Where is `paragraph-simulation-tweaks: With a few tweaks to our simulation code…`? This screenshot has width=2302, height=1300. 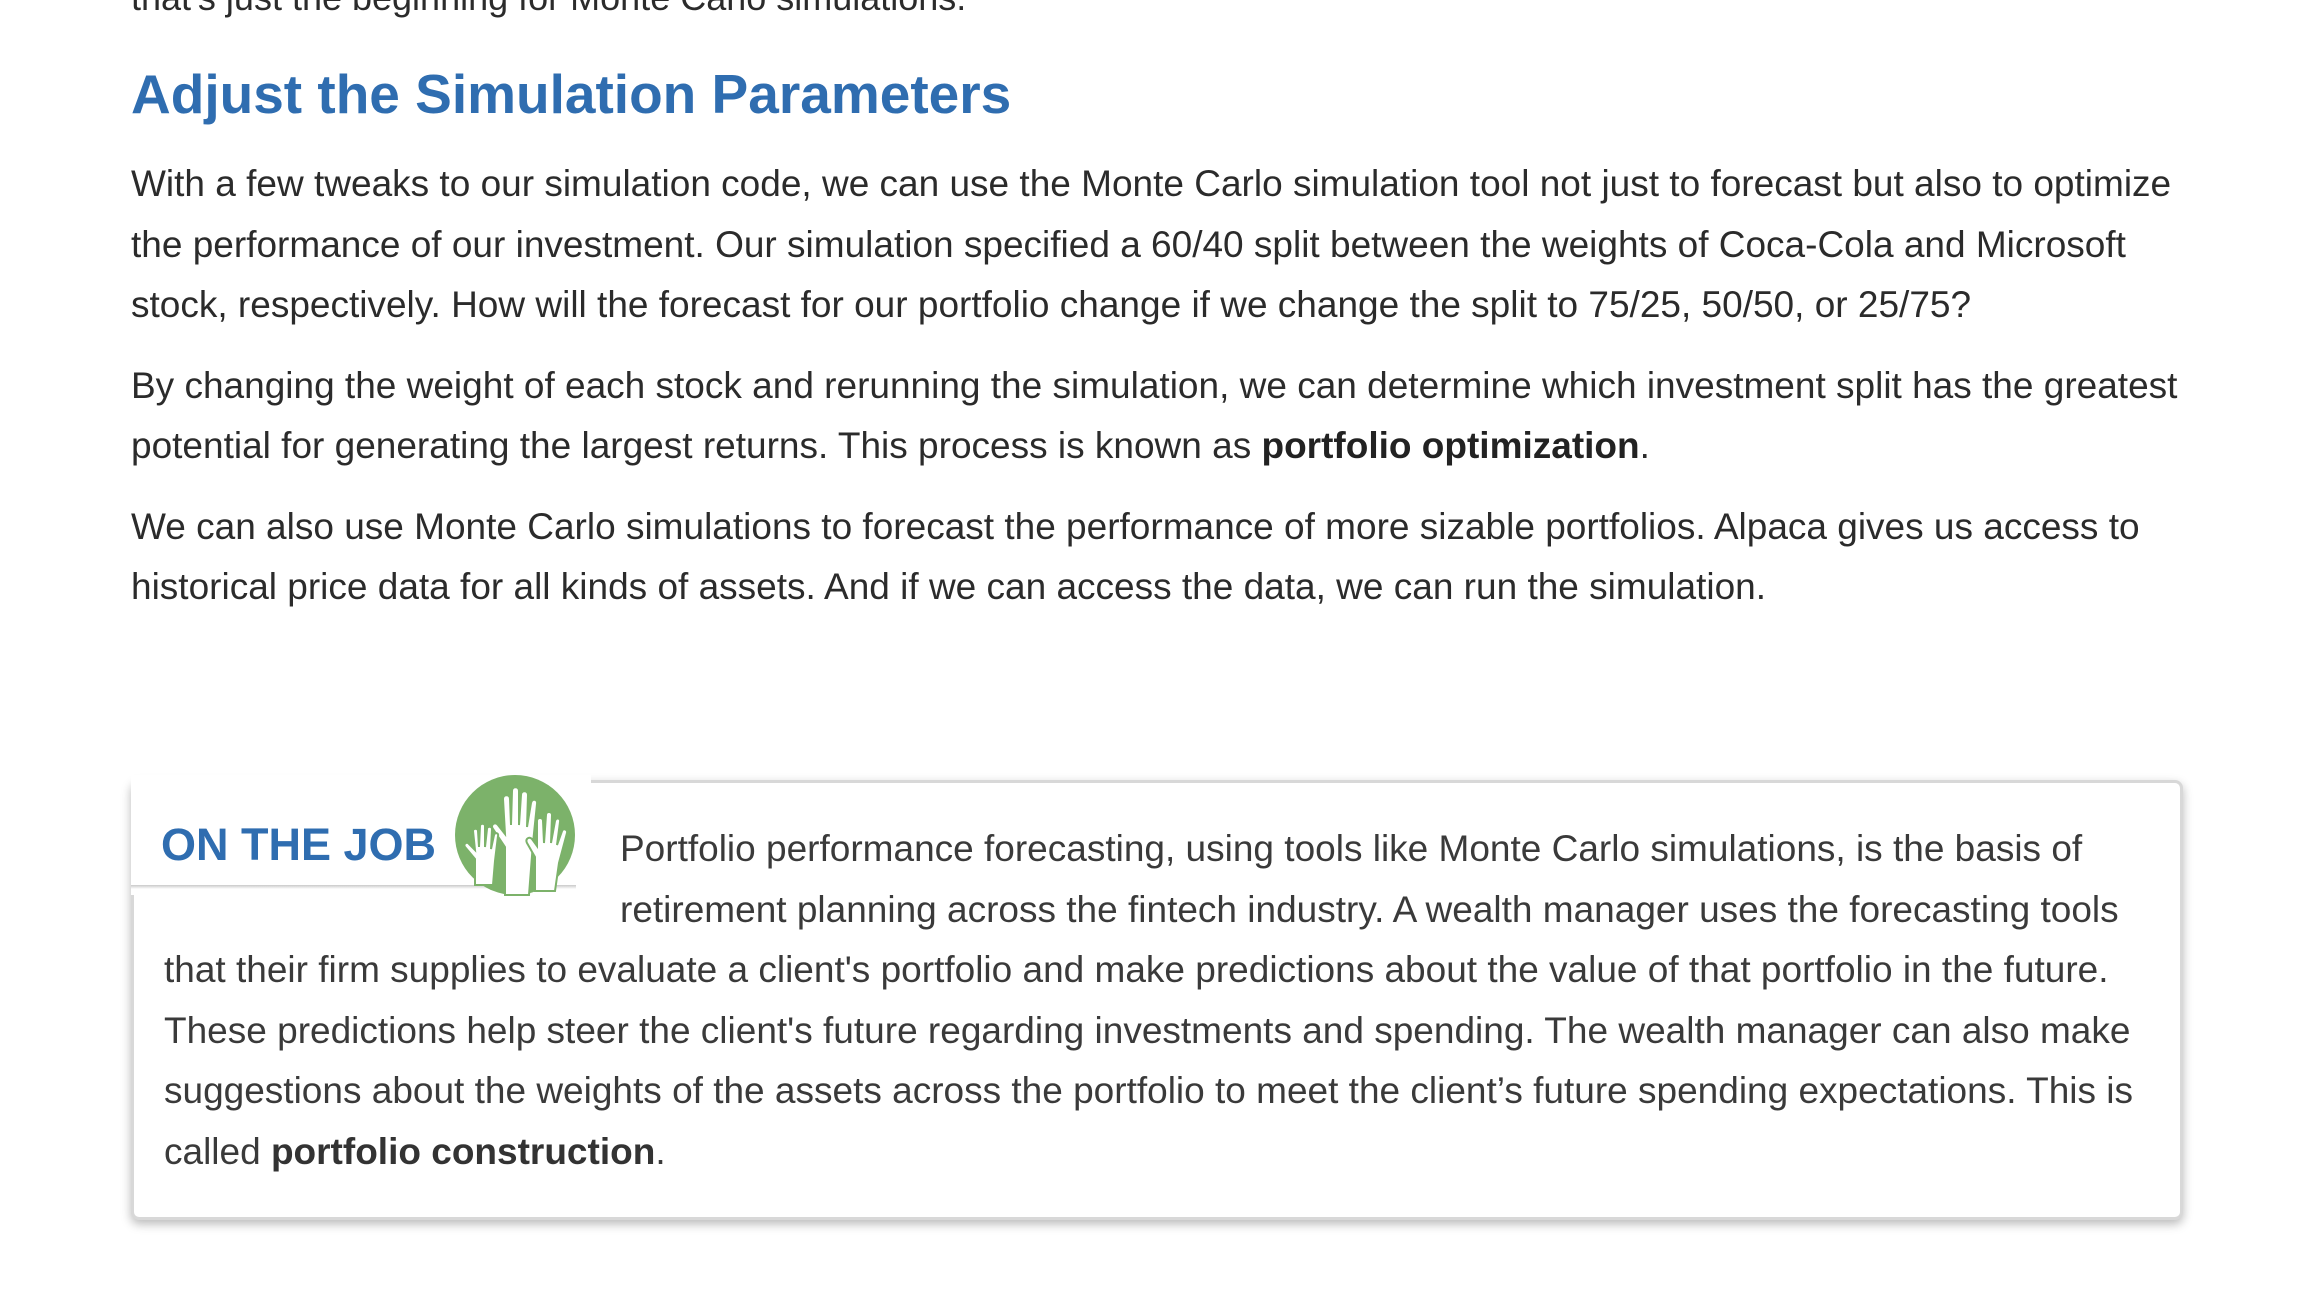 paragraph-simulation-tweaks: With a few tweaks to our simulation code… is located at coordinates (1151, 244).